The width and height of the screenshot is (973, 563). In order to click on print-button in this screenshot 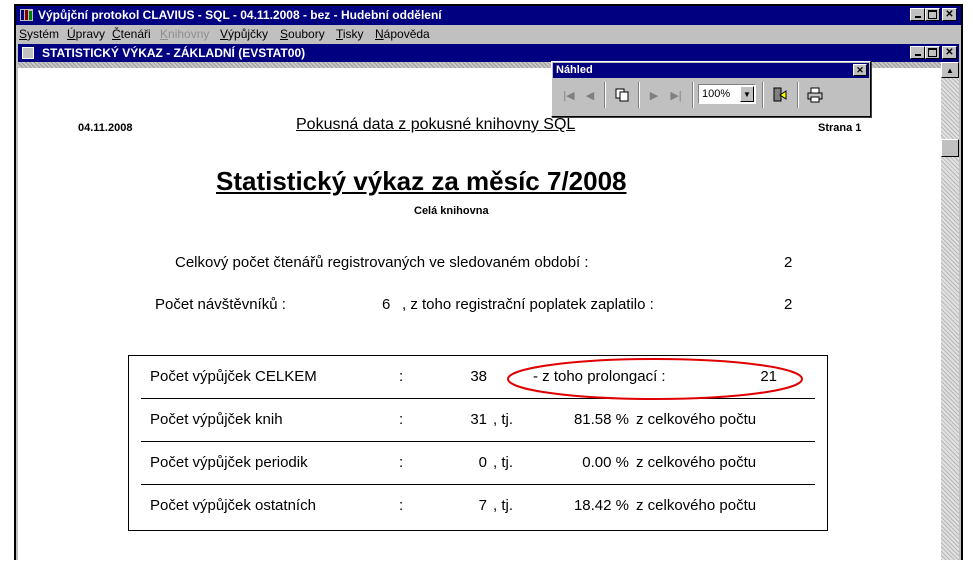, I will do `click(815, 95)`.